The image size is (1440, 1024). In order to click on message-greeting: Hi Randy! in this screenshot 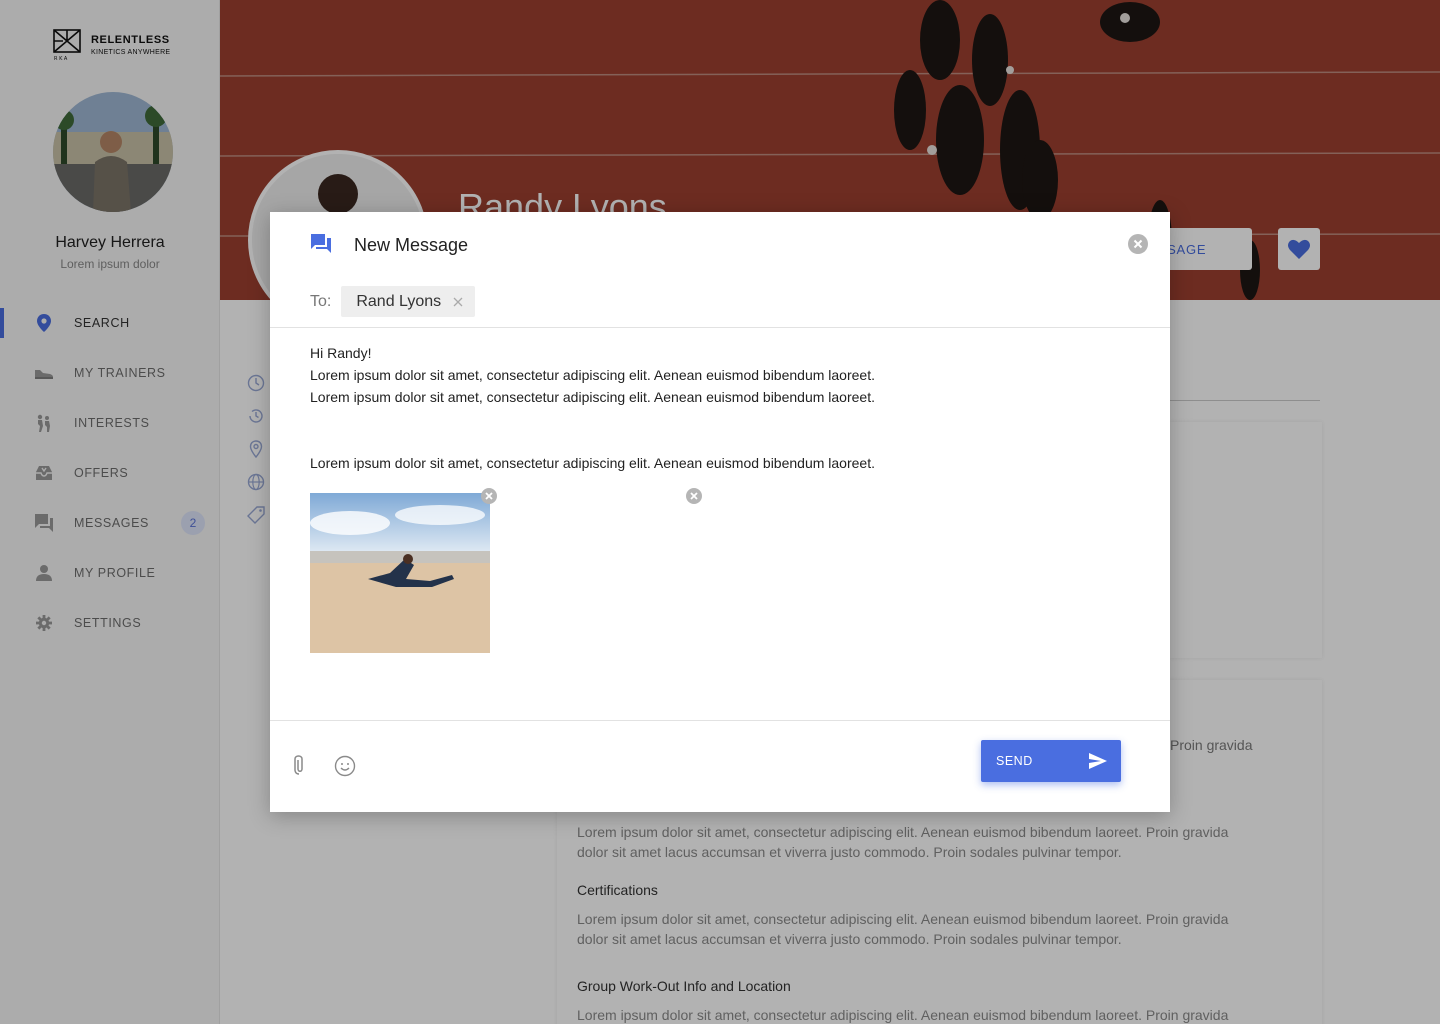, I will do `click(341, 353)`.